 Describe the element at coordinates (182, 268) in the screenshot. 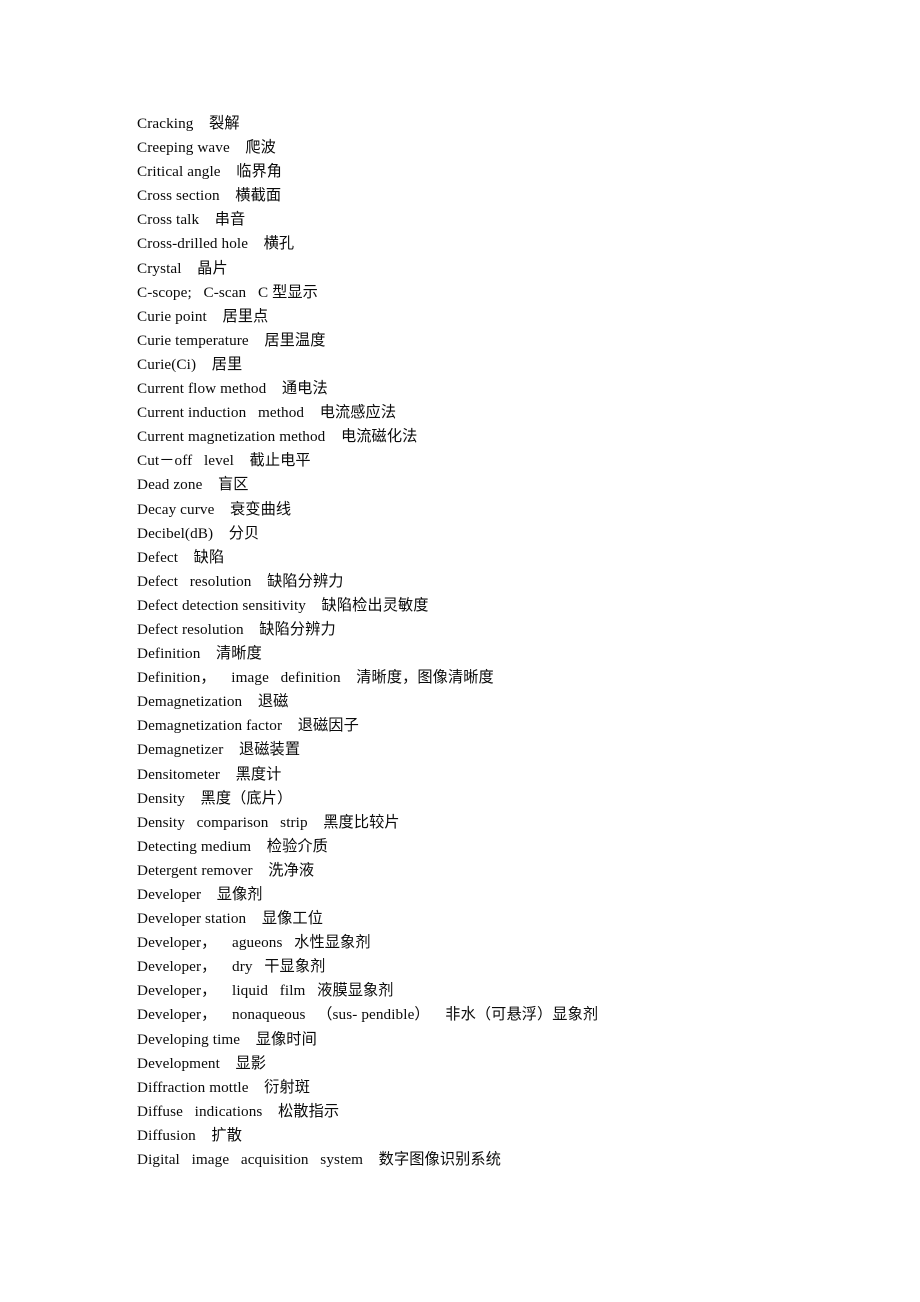

I see `glossary-entry: Crystal 晶片` at that location.